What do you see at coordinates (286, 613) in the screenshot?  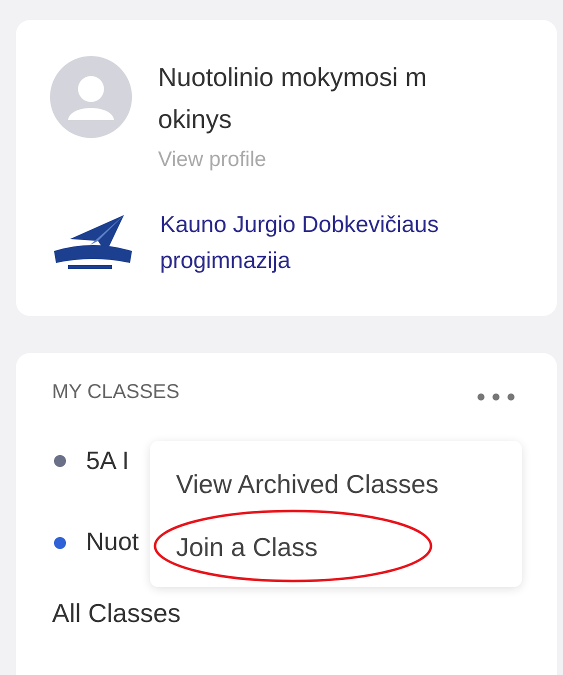 I see `all-classes-link: All Classes` at bounding box center [286, 613].